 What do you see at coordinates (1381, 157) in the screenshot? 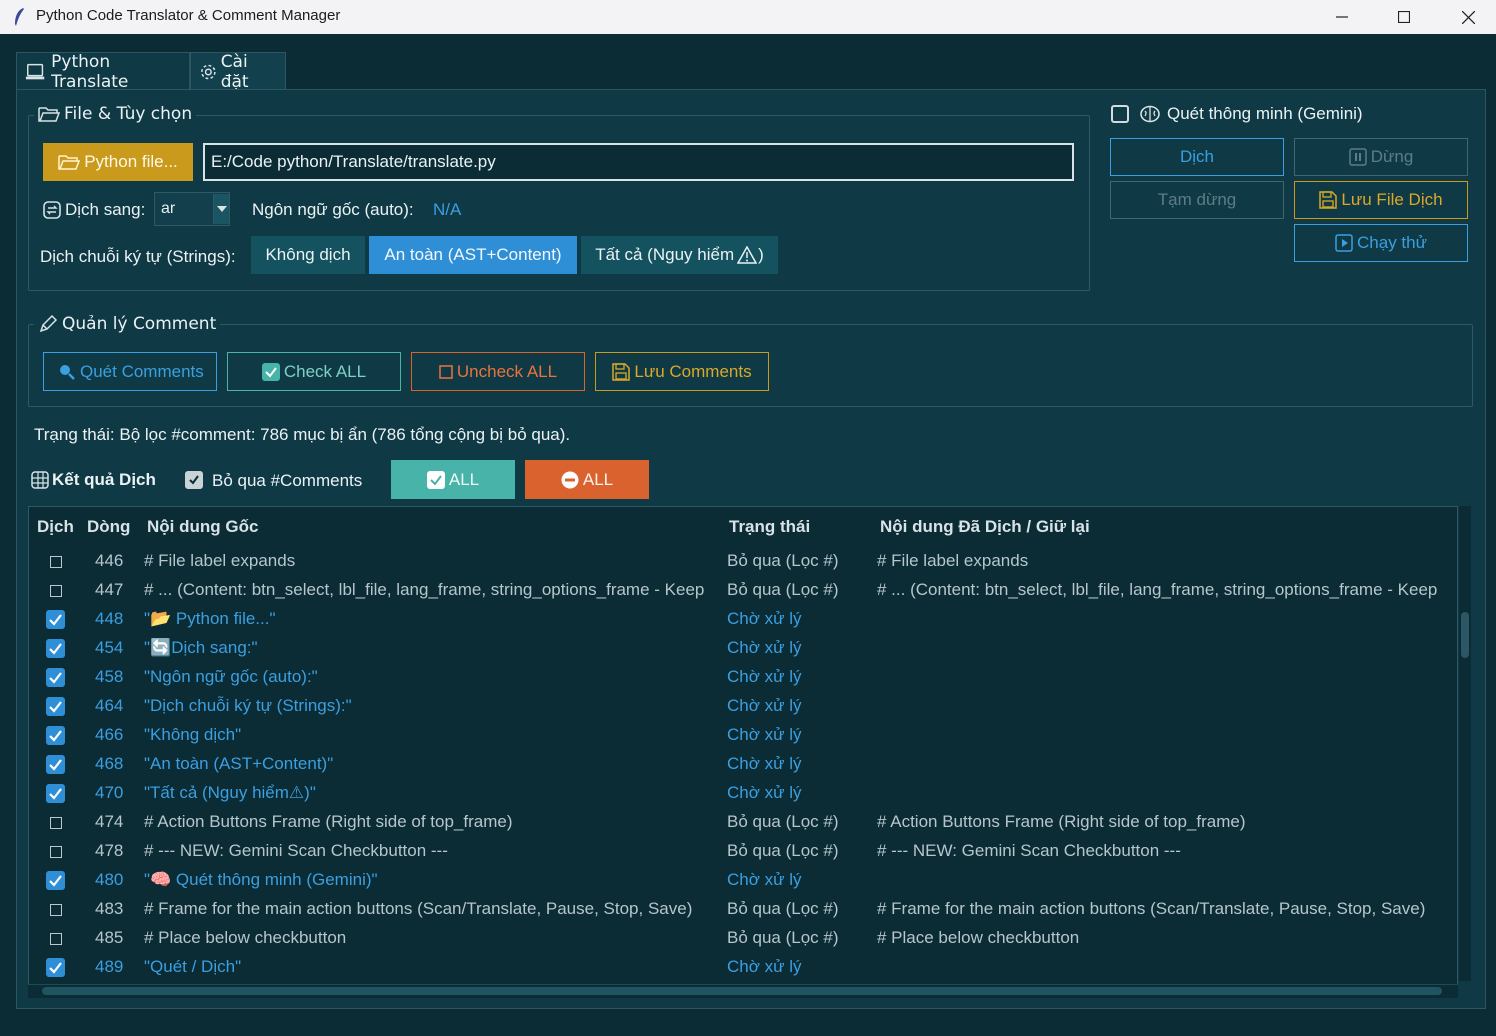
I see `stop-button: Dừng` at bounding box center [1381, 157].